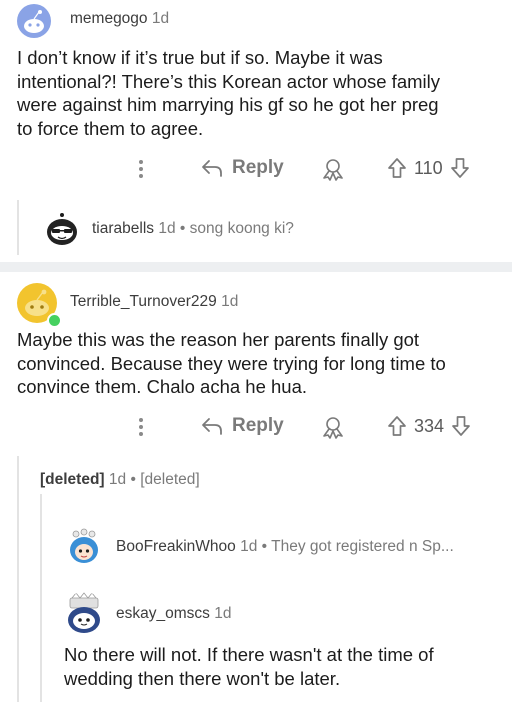 Image resolution: width=512 pixels, height=702 pixels. I want to click on vote-score: 110, so click(428, 167).